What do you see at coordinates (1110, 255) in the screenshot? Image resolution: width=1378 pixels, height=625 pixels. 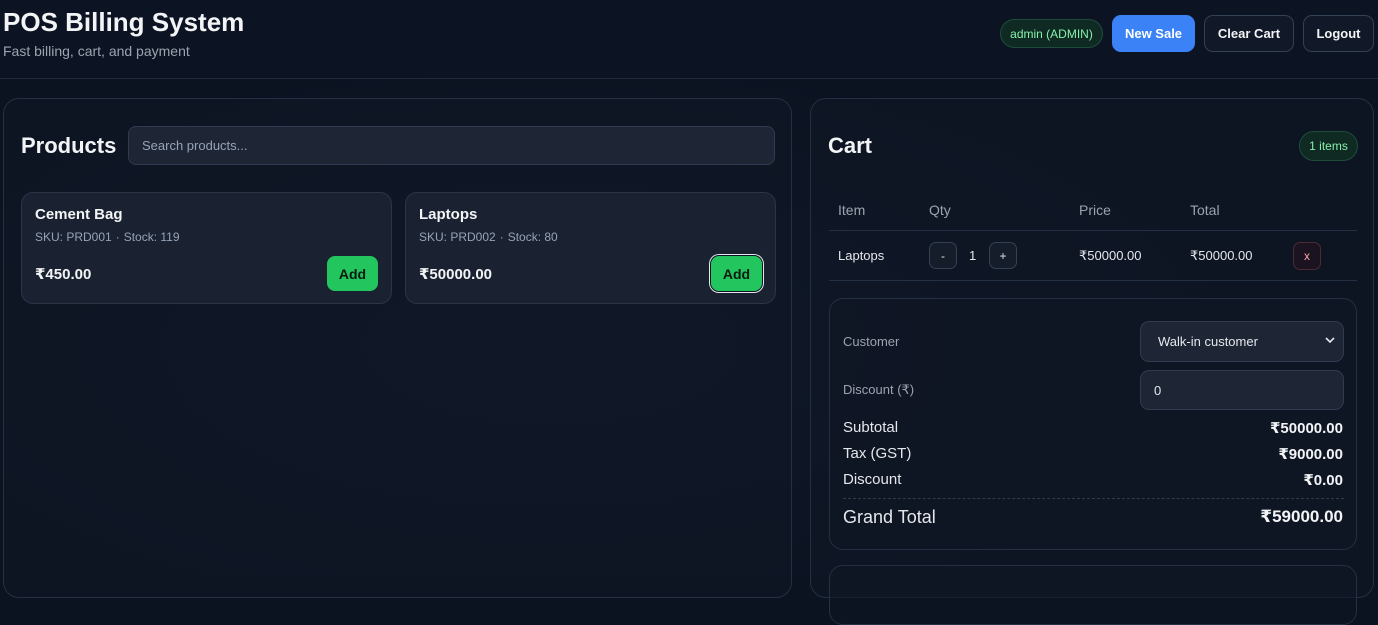 I see `cart-item-price: ₹50000.00` at bounding box center [1110, 255].